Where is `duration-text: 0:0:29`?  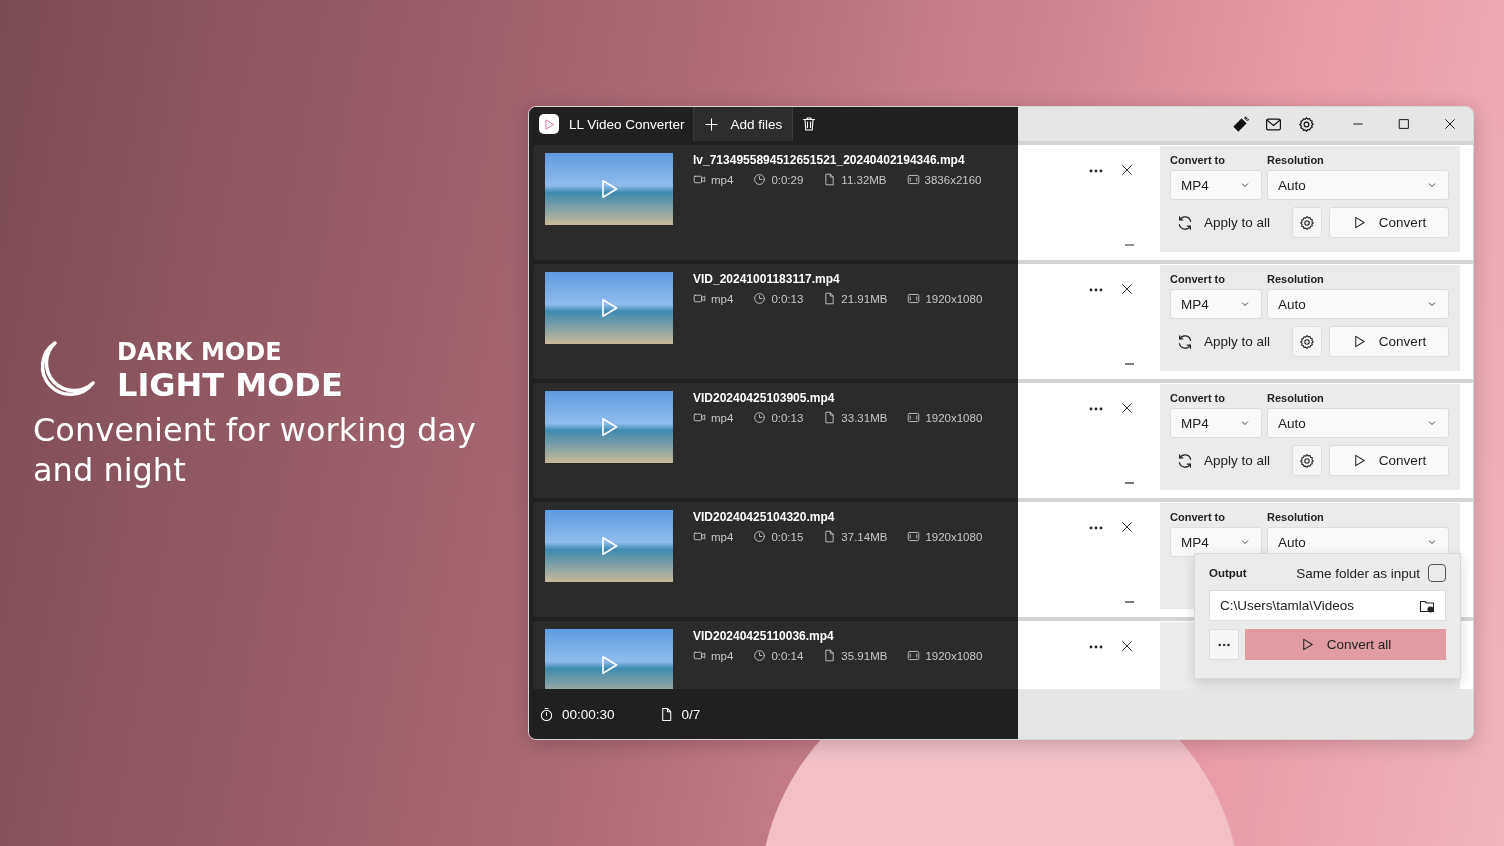
duration-text: 0:0:29 is located at coordinates (787, 179).